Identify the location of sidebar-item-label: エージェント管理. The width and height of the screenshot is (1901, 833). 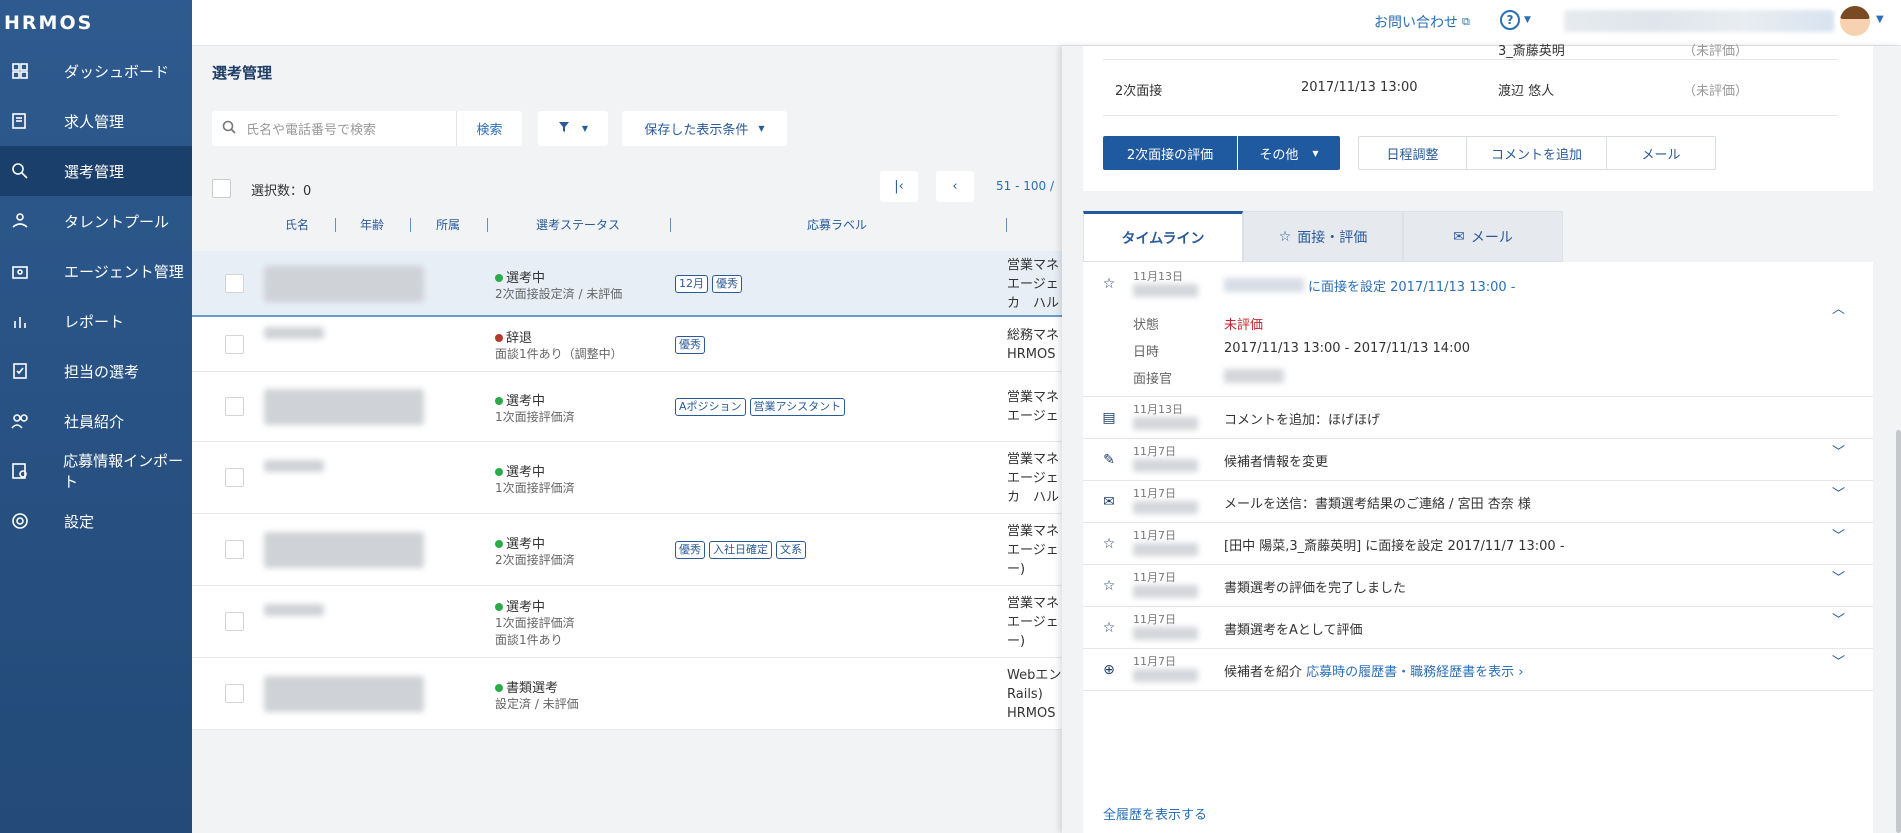
(124, 271).